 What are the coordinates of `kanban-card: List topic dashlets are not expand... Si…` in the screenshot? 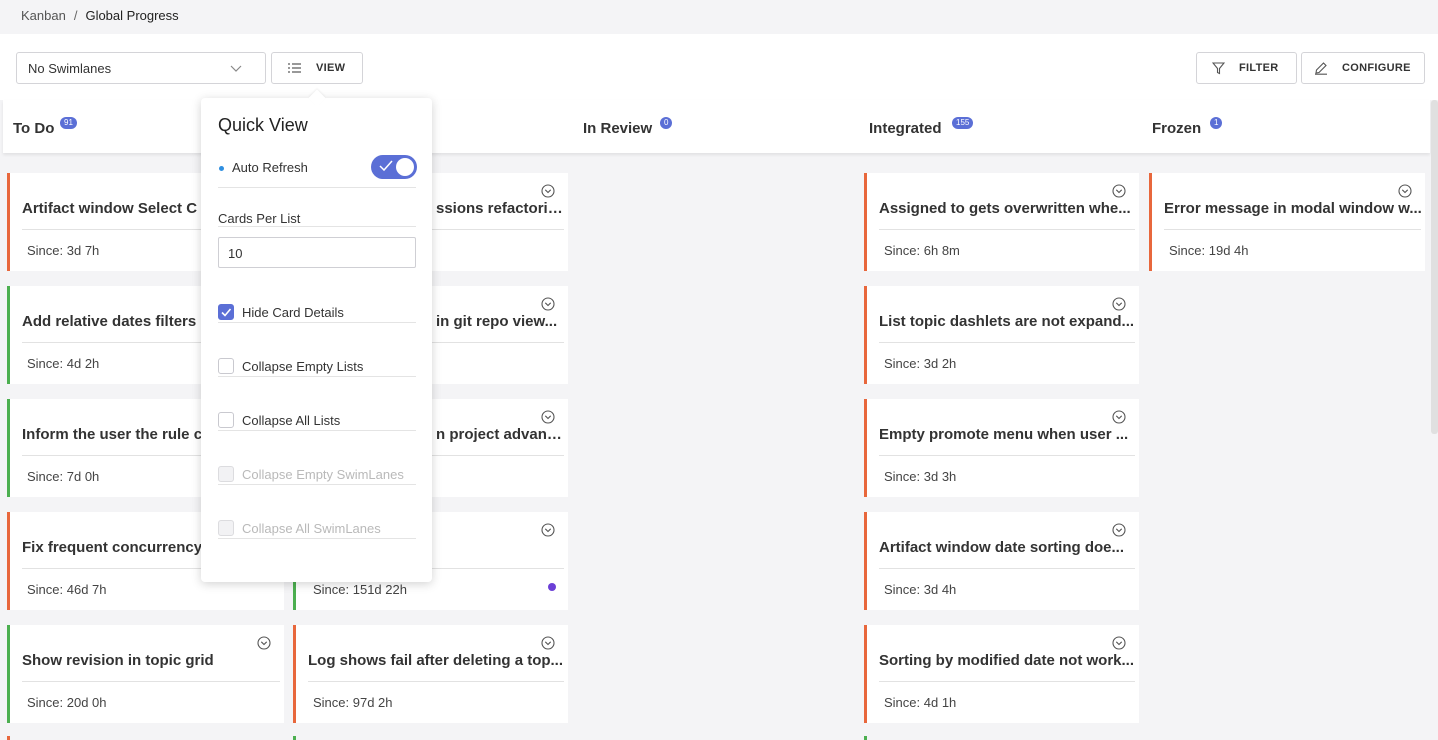 It's located at (1001, 335).